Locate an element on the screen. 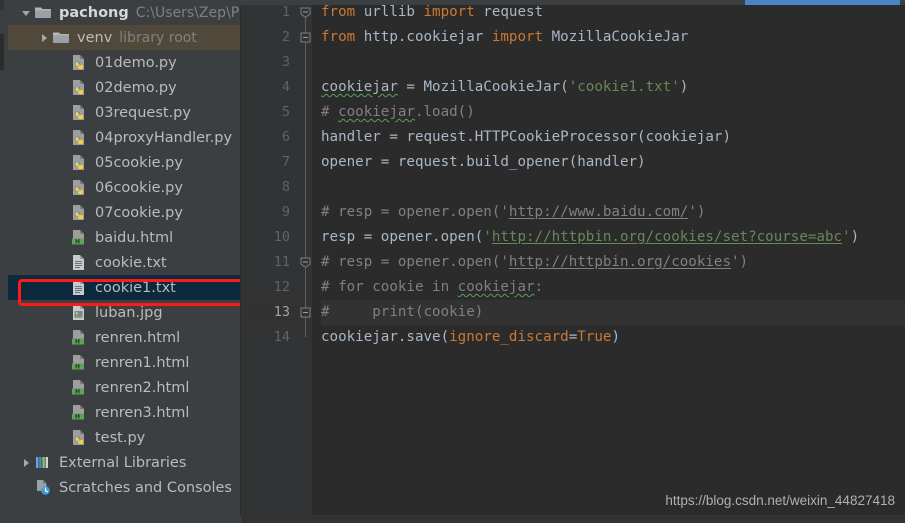  line-number: 8 is located at coordinates (270, 187).